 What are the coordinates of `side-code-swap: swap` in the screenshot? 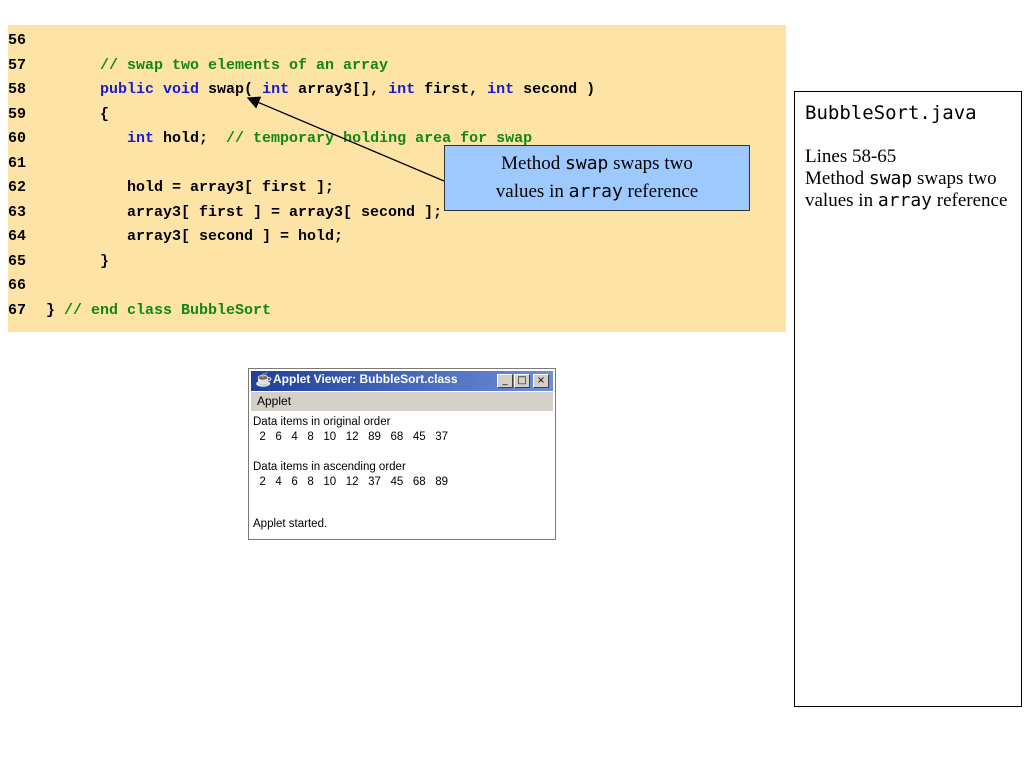 It's located at (890, 178).